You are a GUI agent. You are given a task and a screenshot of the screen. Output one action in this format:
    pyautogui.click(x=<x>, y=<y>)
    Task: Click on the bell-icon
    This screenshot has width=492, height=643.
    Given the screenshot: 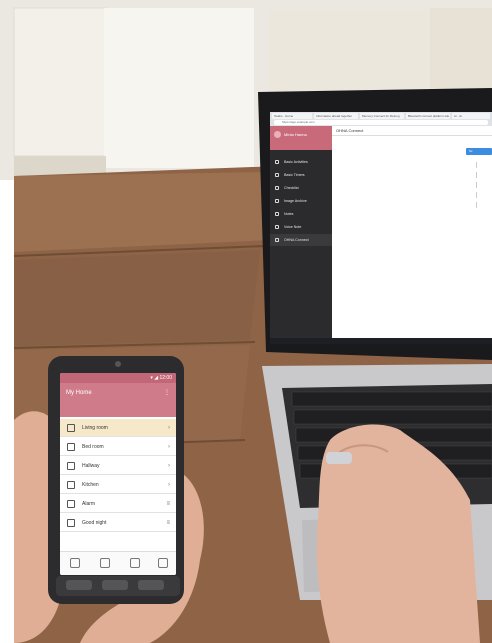 What is the action you would take?
    pyautogui.click(x=71, y=504)
    